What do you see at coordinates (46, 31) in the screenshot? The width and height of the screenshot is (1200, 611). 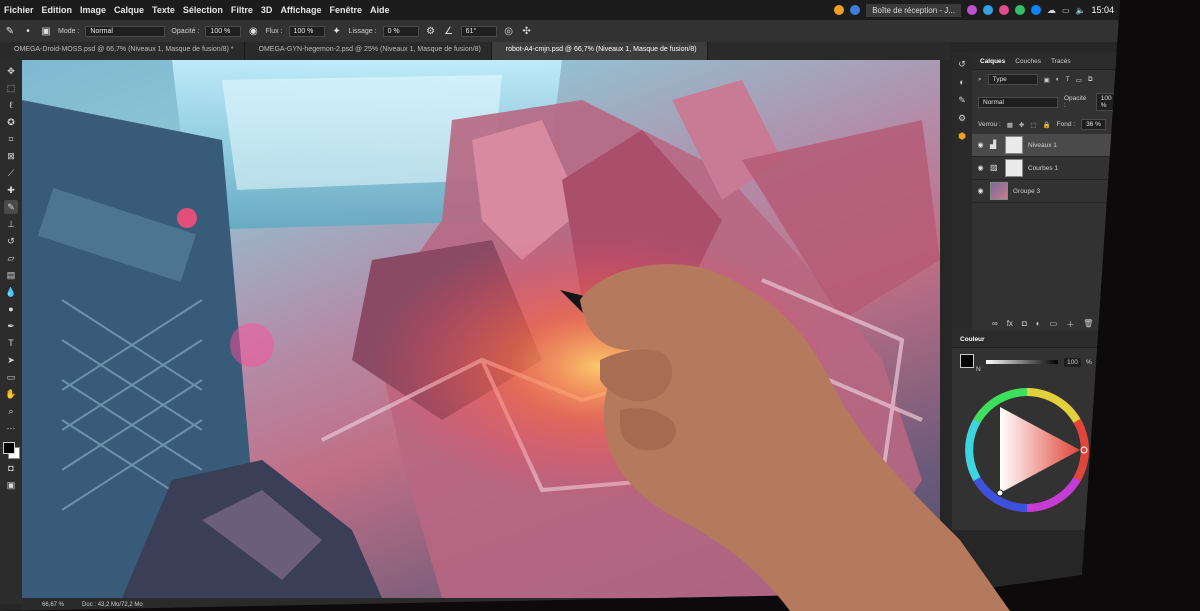 I see `brush-panel-icon: ▣` at bounding box center [46, 31].